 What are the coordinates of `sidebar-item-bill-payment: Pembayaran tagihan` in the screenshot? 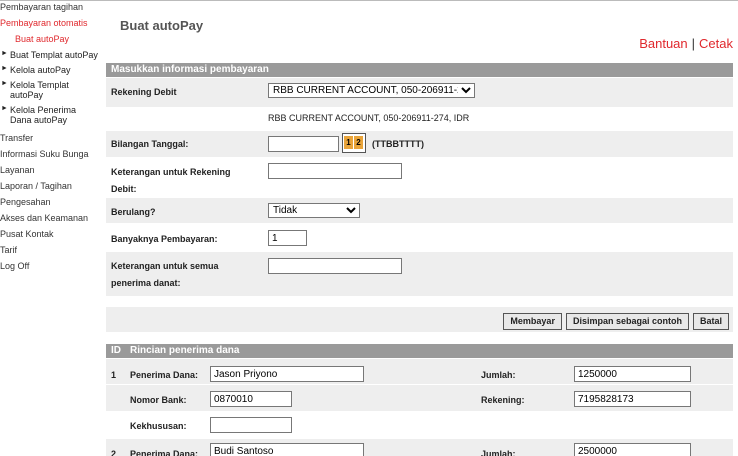 It's located at (51, 7).